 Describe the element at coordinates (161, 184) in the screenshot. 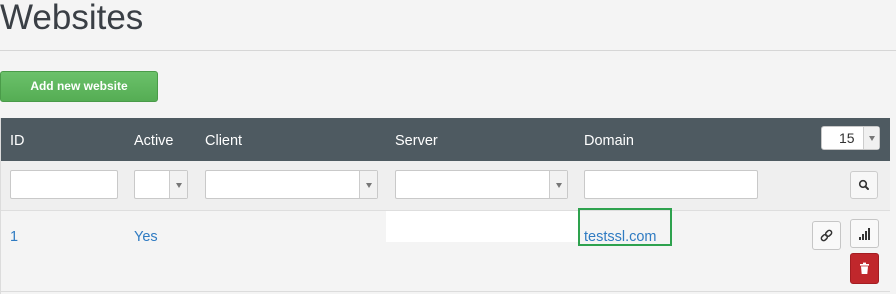

I see `filter-active-select` at that location.